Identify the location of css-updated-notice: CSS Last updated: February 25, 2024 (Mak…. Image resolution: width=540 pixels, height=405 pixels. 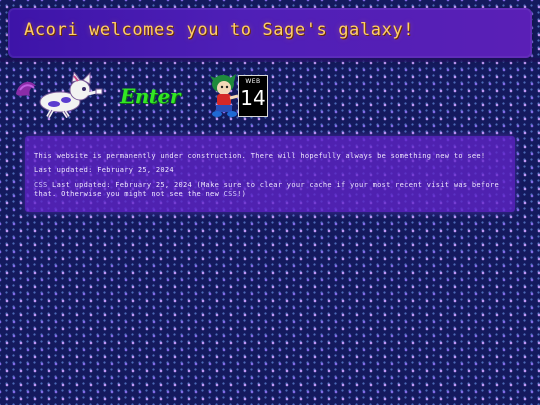
(269, 190).